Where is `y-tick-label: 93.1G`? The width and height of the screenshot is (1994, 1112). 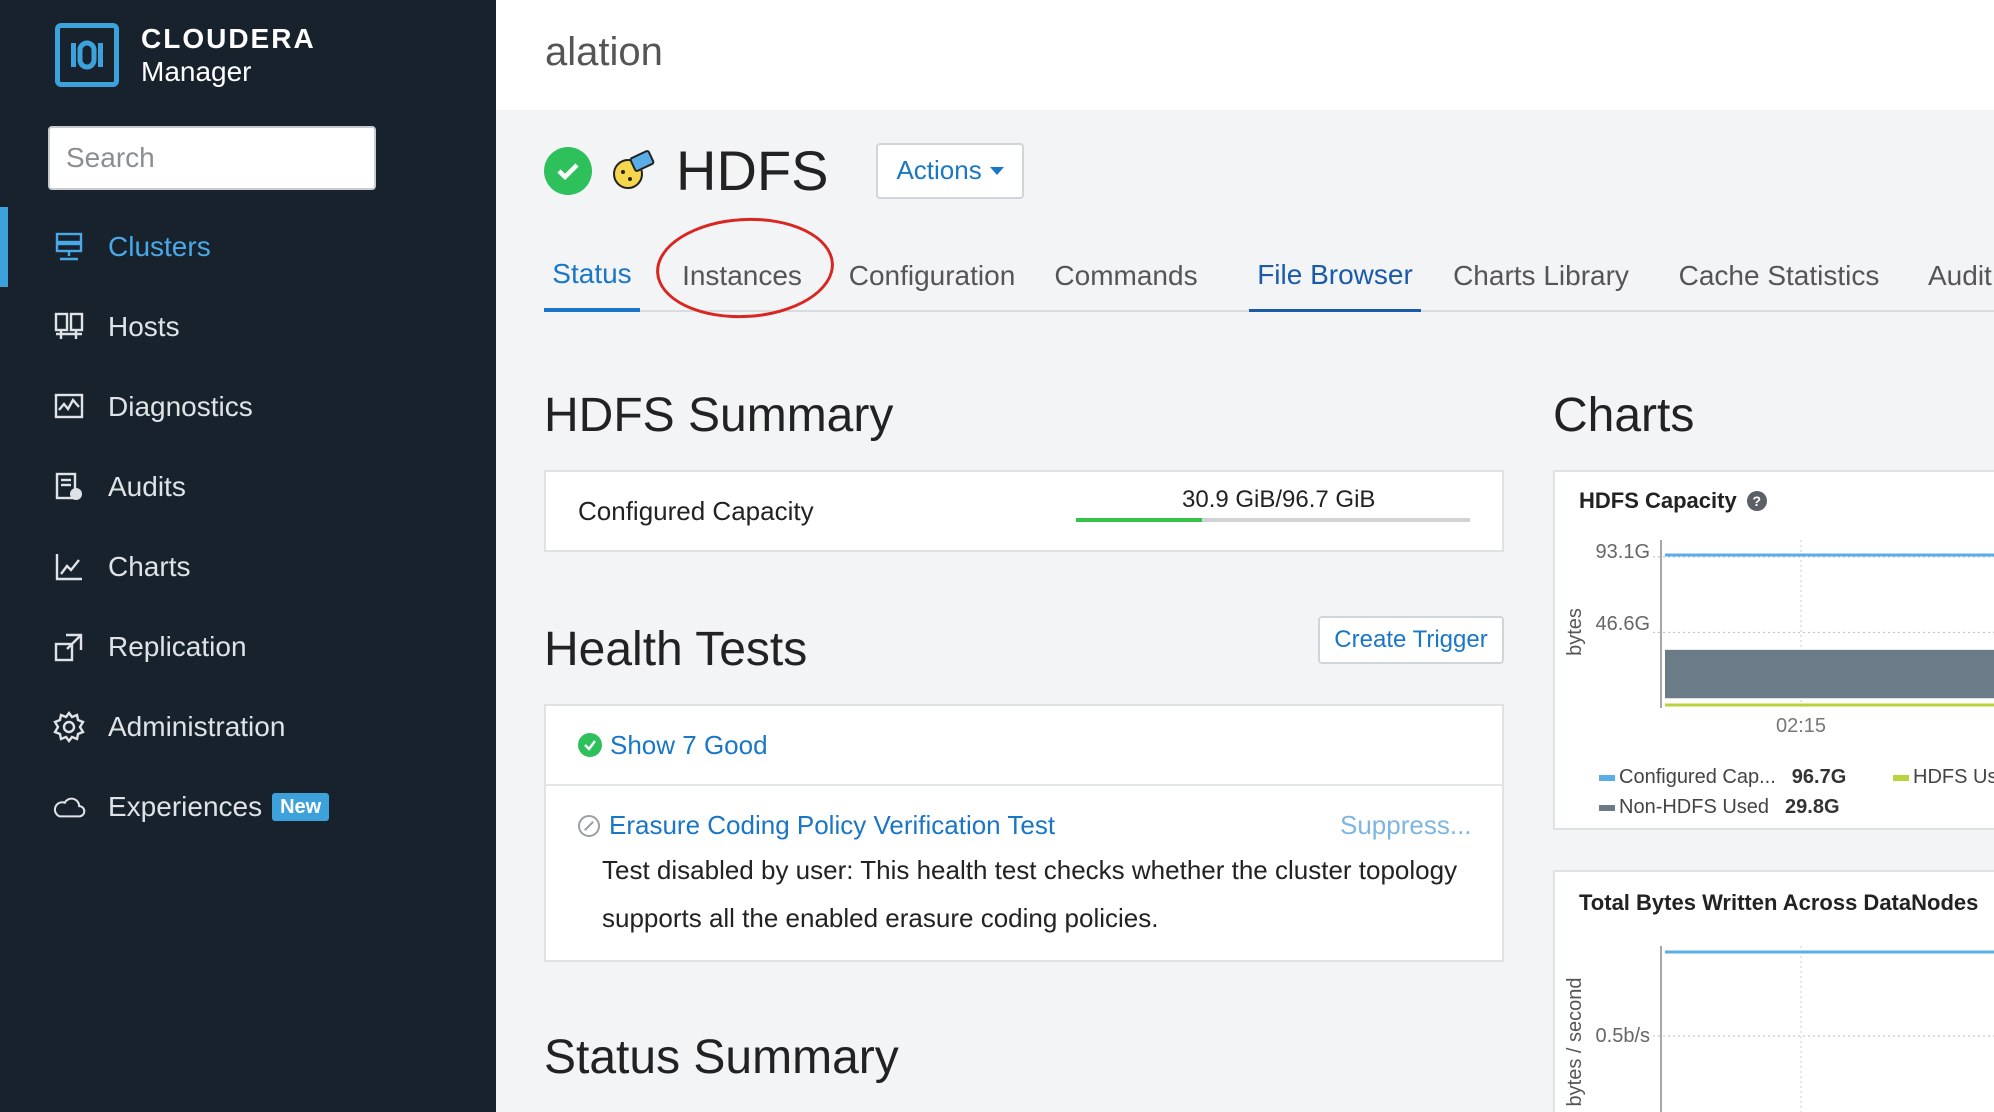 y-tick-label: 93.1G is located at coordinates (1623, 552).